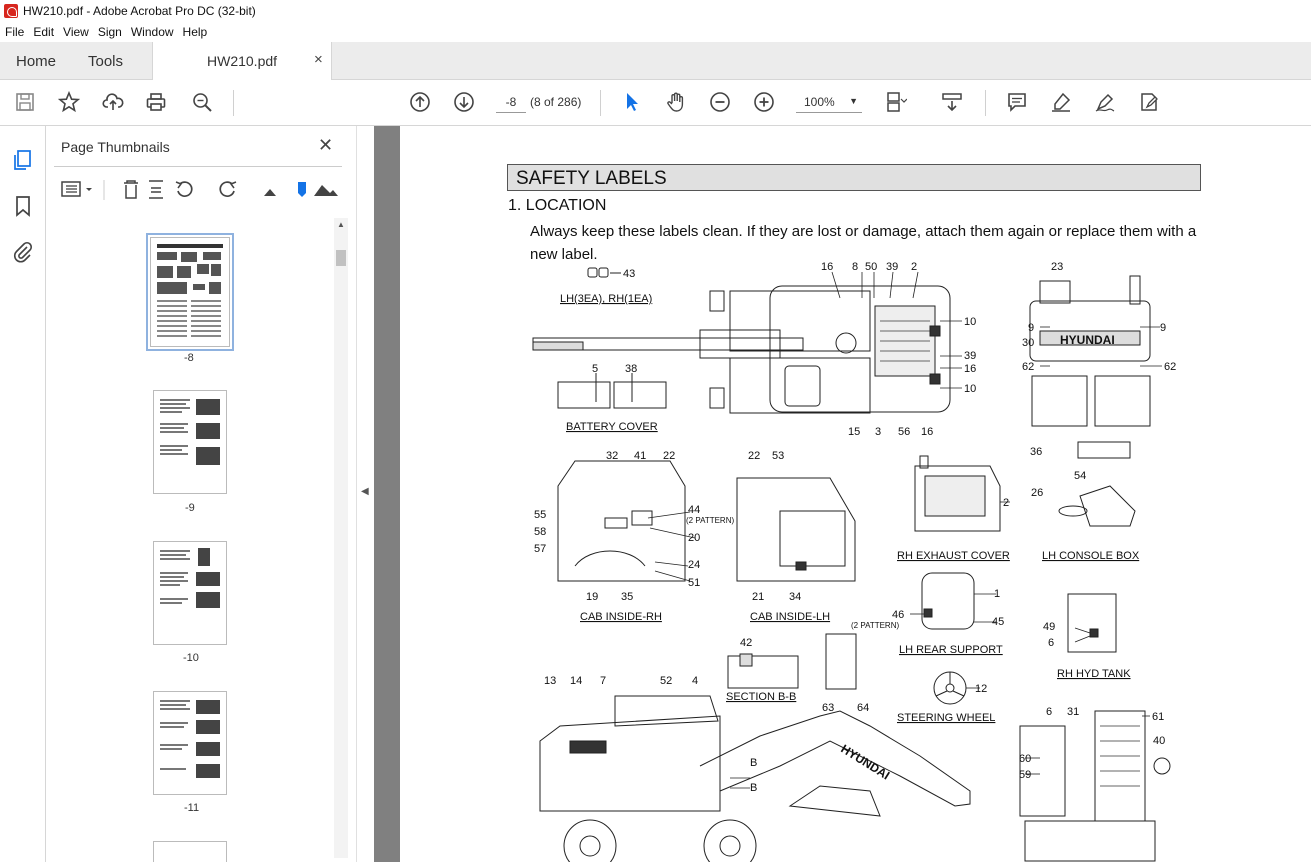 The image size is (1311, 862). I want to click on callout-number: 19, so click(592, 597).